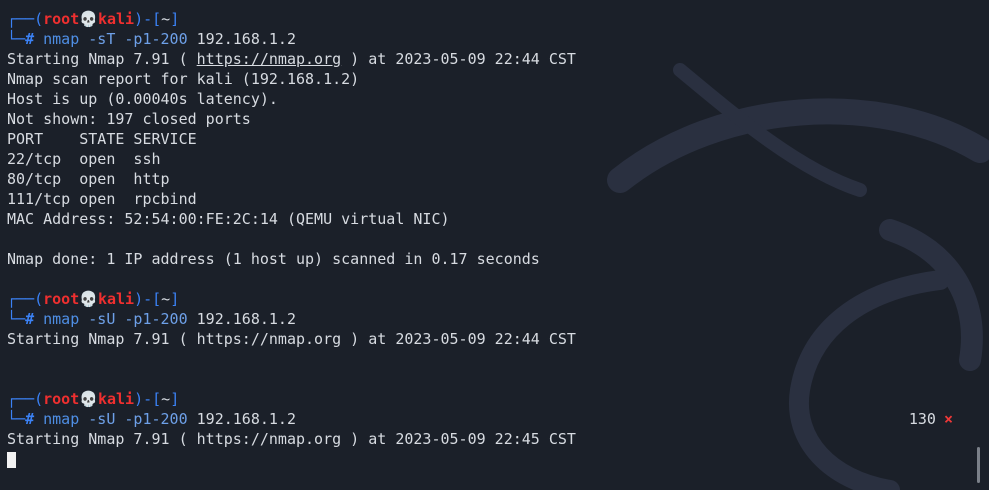 The image size is (989, 490). Describe the element at coordinates (978, 465) in the screenshot. I see `scrollbar-thumb` at that location.